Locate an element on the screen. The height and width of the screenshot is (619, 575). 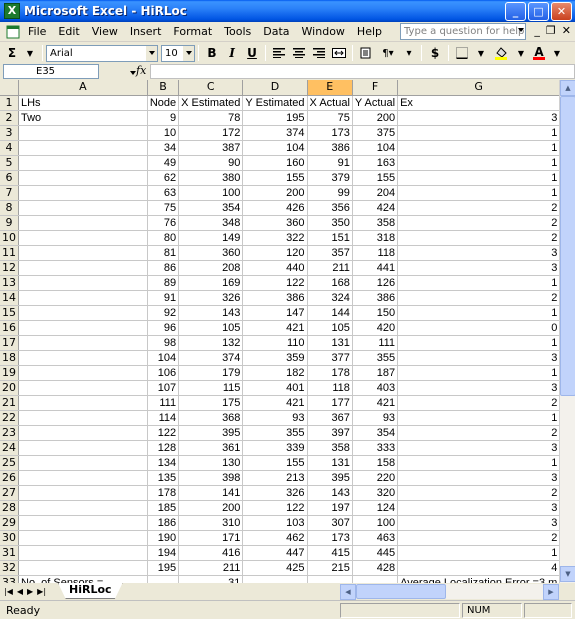
row-header: 13 is located at coordinates (9, 283).